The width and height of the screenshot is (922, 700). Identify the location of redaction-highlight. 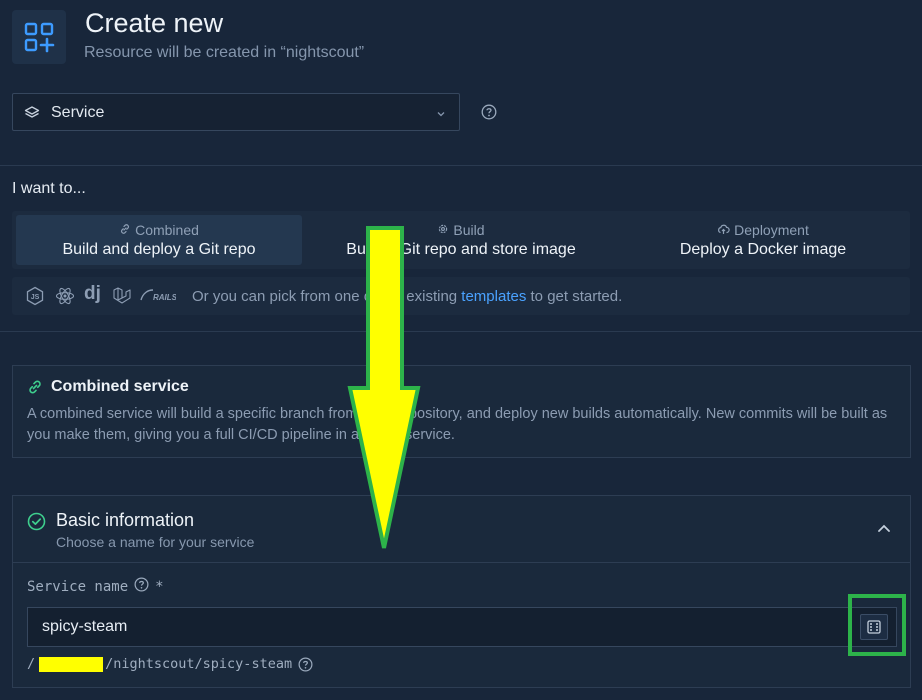
(71, 664).